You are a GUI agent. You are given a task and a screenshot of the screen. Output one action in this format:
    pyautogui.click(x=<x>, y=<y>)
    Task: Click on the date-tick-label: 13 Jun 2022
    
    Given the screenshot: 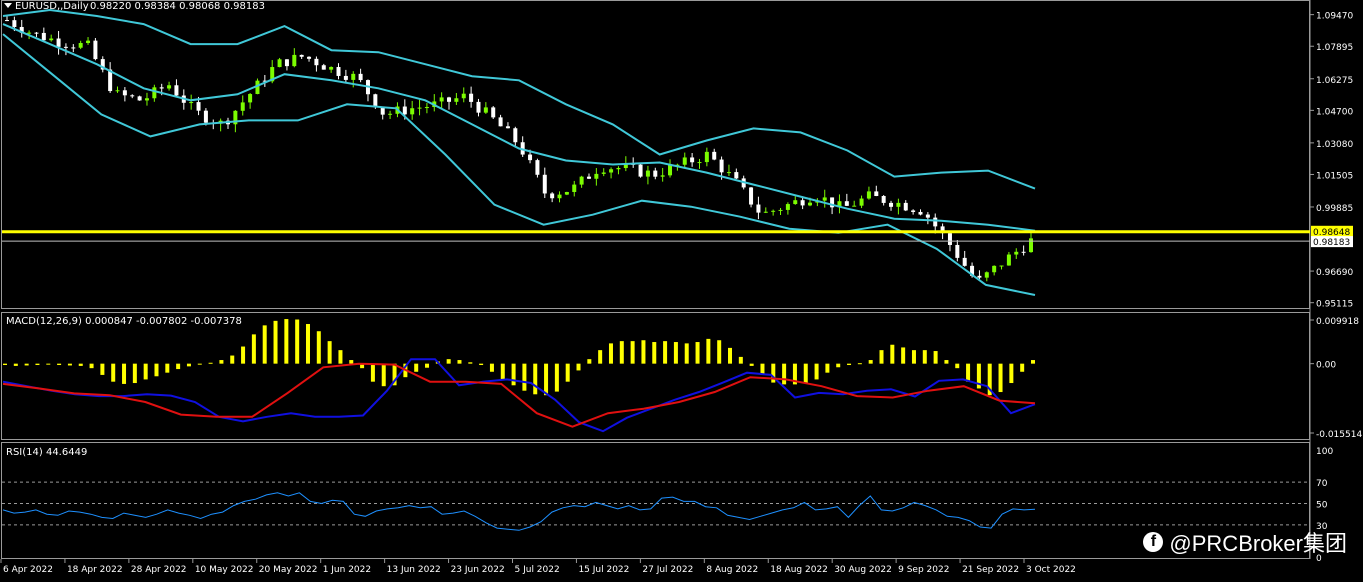 What is the action you would take?
    pyautogui.click(x=414, y=570)
    